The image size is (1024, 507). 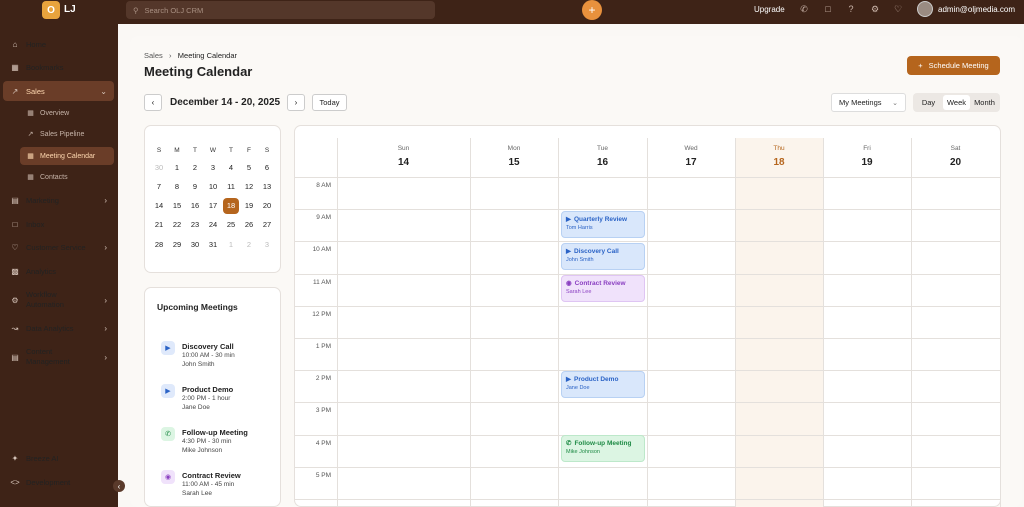 I want to click on phone-icon: ✆, so click(x=804, y=9).